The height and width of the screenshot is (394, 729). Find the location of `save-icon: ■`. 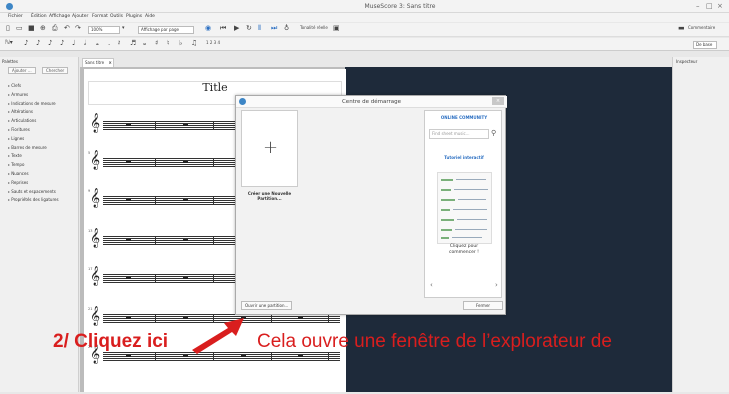

save-icon: ■ is located at coordinates (31, 28).